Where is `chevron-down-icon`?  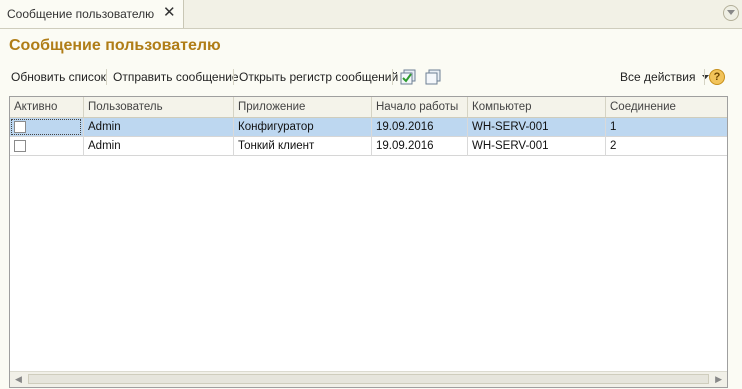 chevron-down-icon is located at coordinates (731, 12).